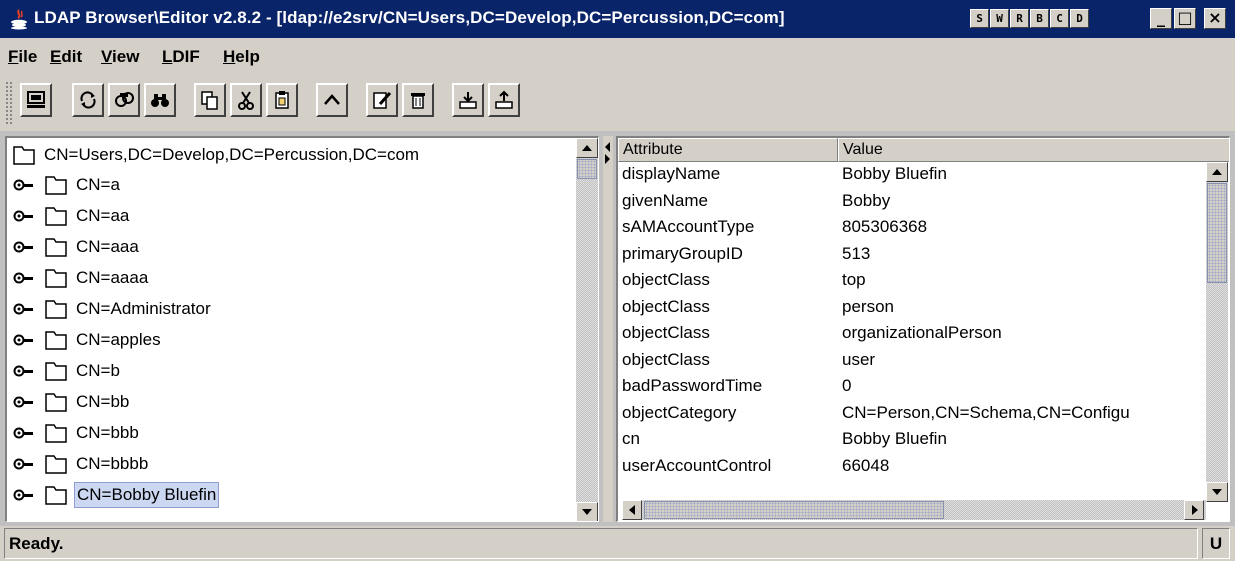  I want to click on value-cell: user, so click(1022, 360).